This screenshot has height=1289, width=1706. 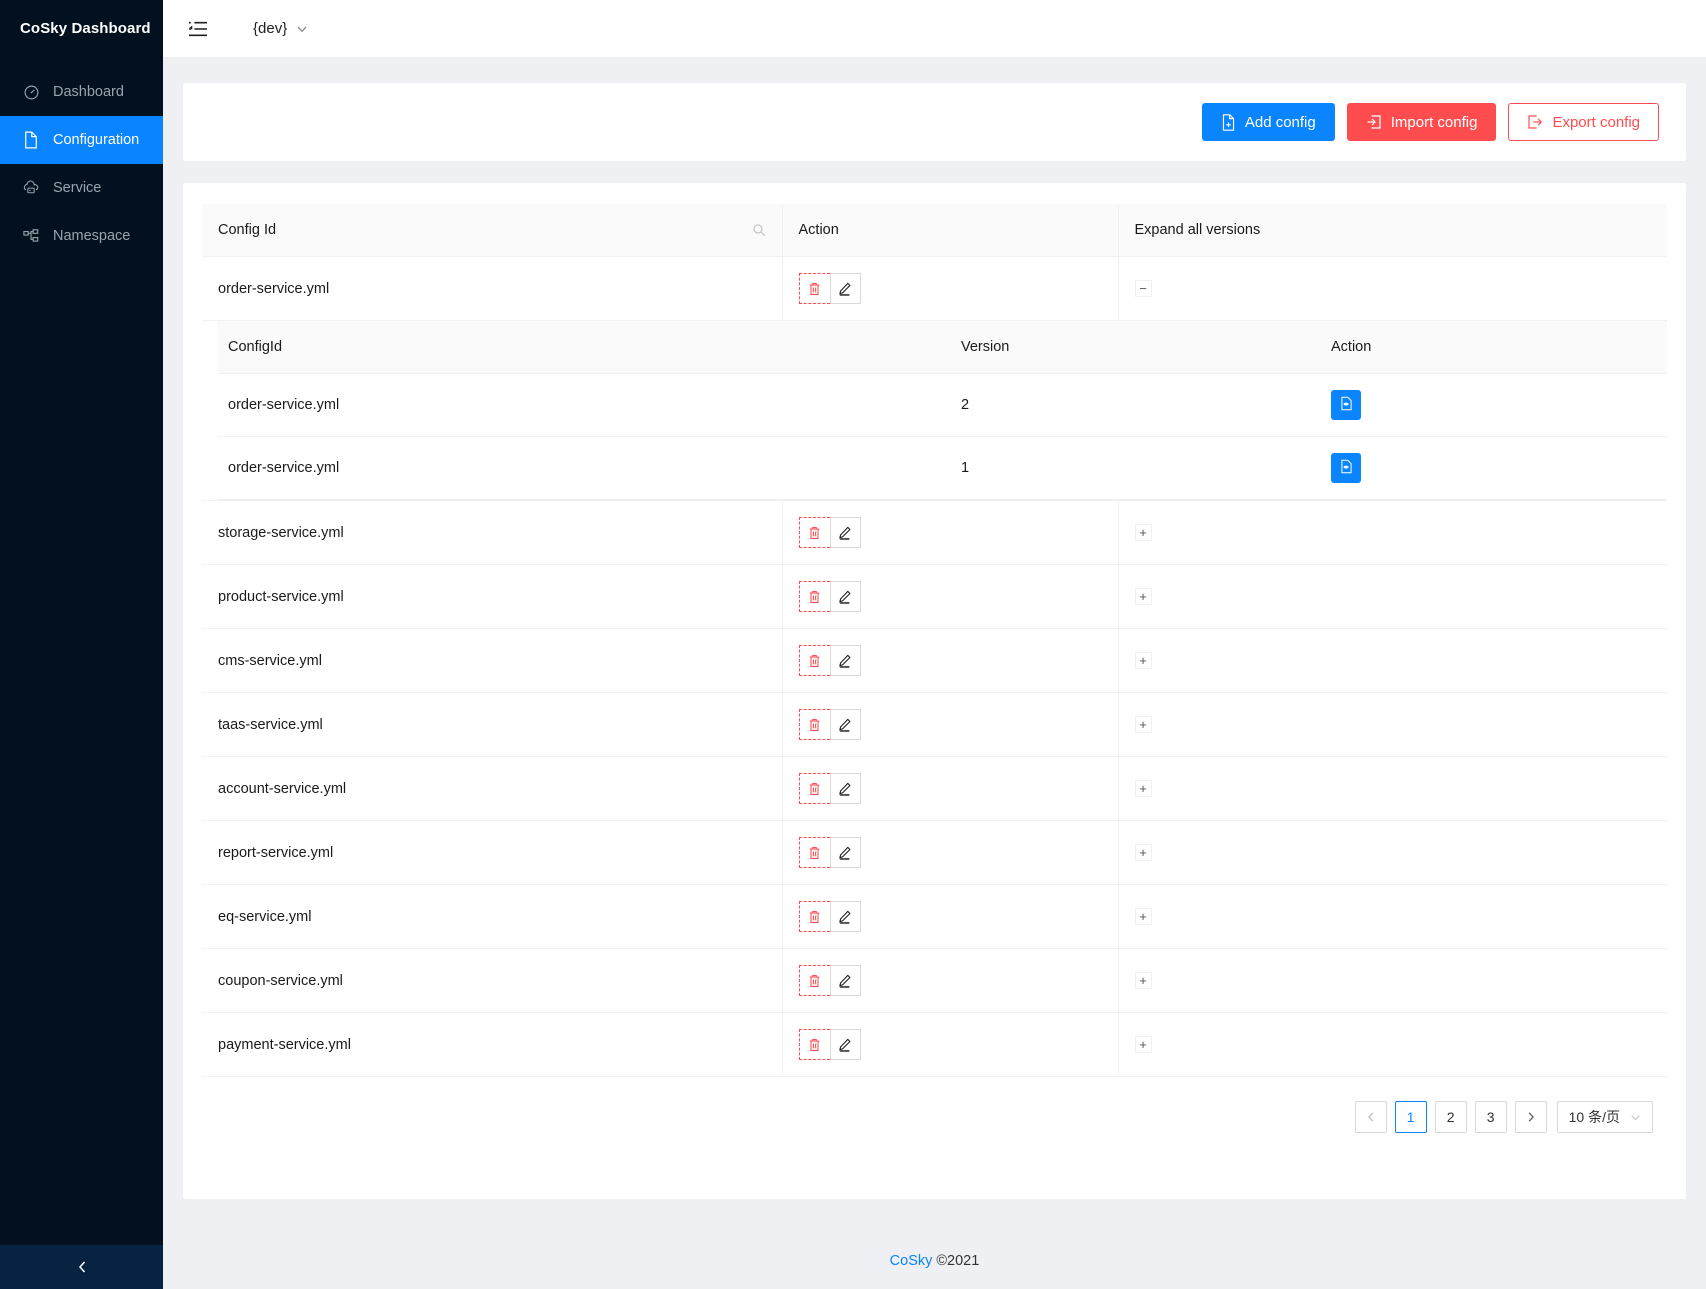 I want to click on table-row: cms-service.yml +, so click(x=934, y=660).